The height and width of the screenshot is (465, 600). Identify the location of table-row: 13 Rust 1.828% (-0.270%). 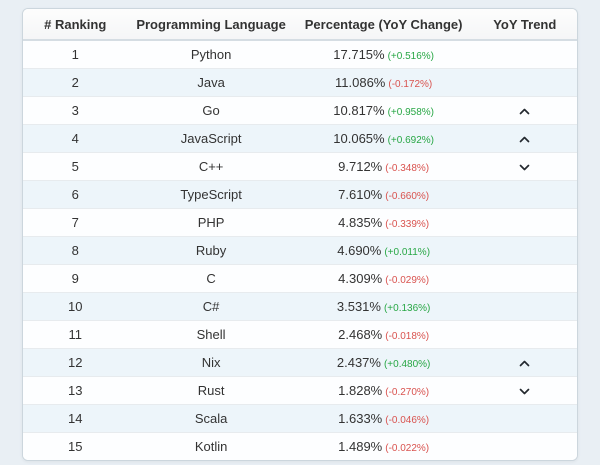
(300, 390).